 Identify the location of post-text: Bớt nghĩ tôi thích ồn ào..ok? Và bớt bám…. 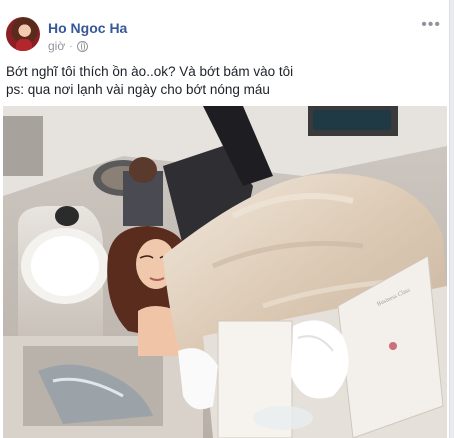
(221, 81).